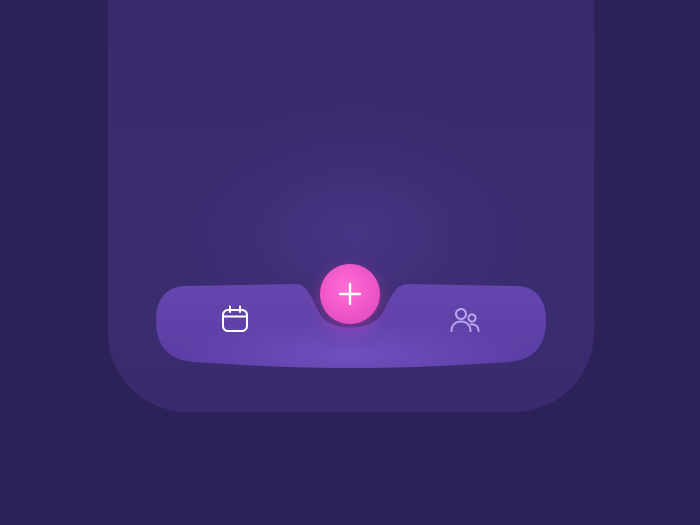 The width and height of the screenshot is (700, 525). I want to click on tab-calendar, so click(235, 319).